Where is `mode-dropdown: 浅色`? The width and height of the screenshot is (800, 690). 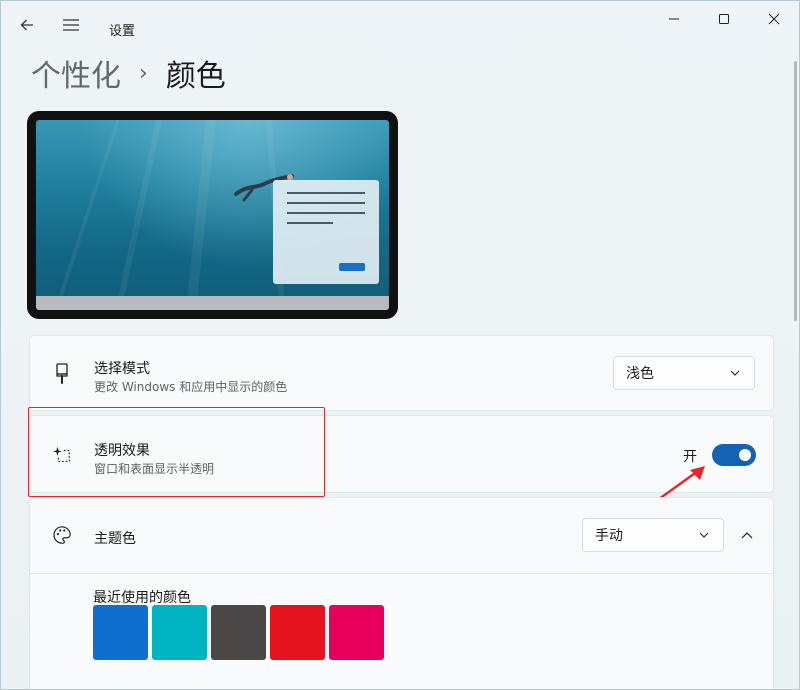 mode-dropdown: 浅色 is located at coordinates (684, 373).